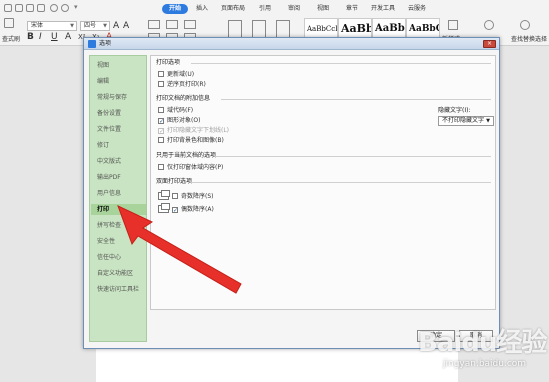 The image size is (549, 382). I want to click on pointer-arrow, so click(179, 249).